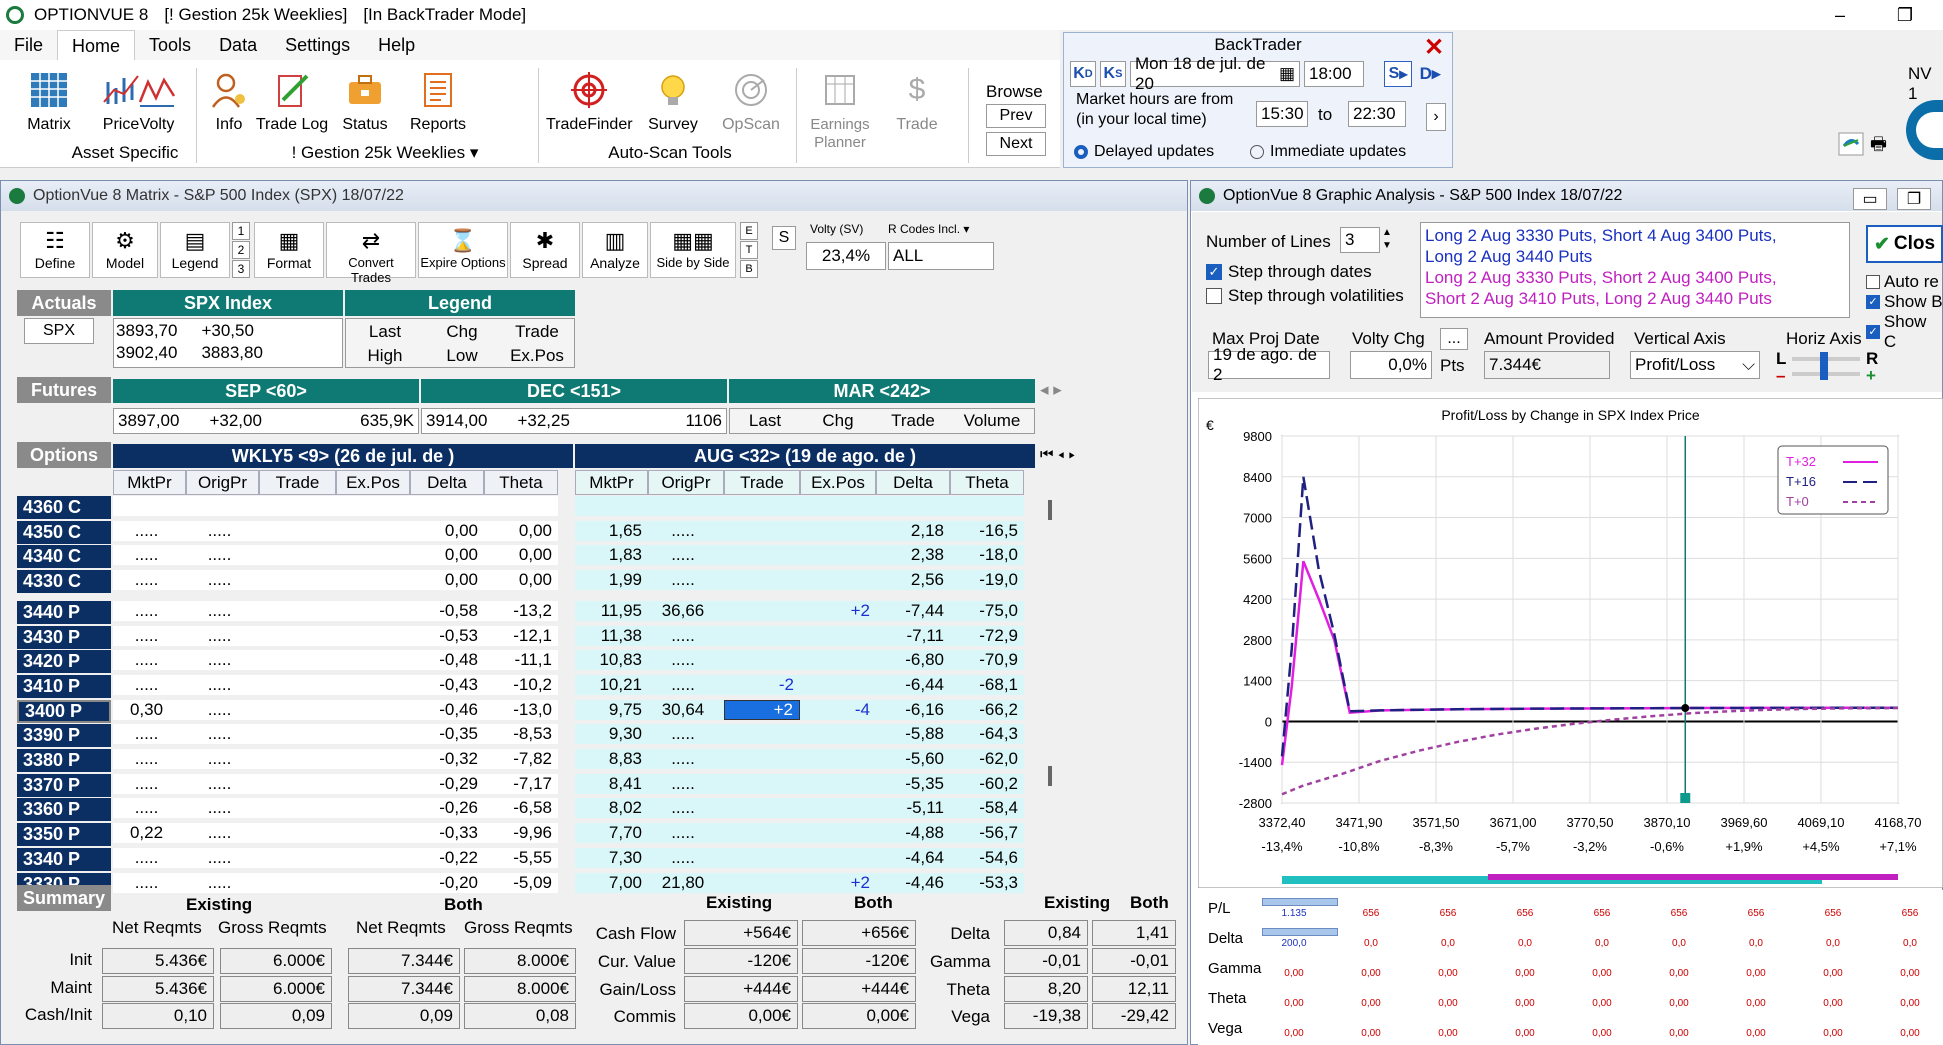 Image resolution: width=1943 pixels, height=1045 pixels. I want to click on option-cell: -4,88, so click(913, 833).